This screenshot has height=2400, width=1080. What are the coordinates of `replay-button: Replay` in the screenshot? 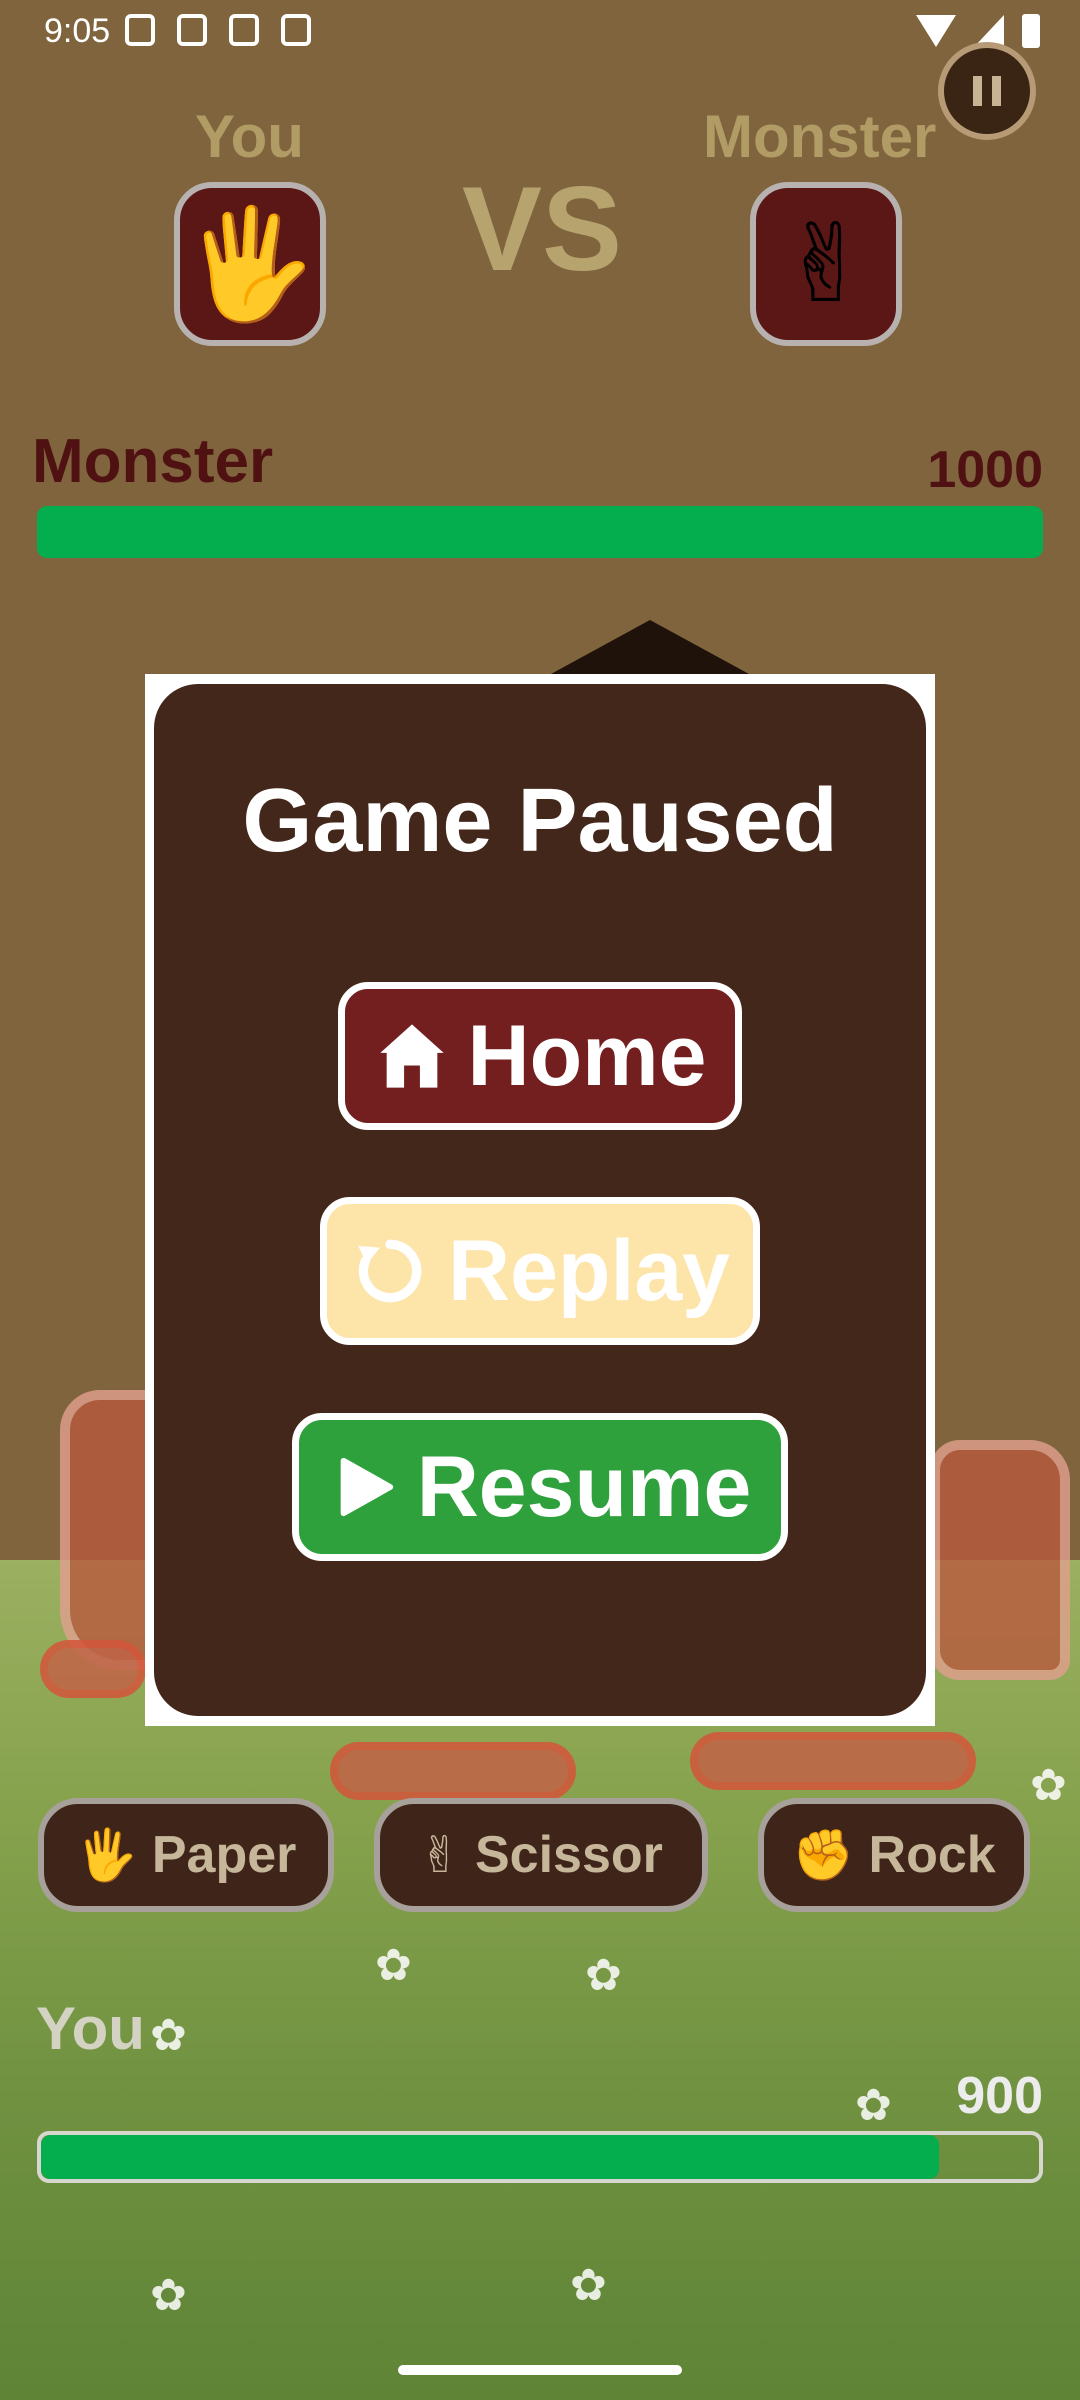 It's located at (540, 1271).